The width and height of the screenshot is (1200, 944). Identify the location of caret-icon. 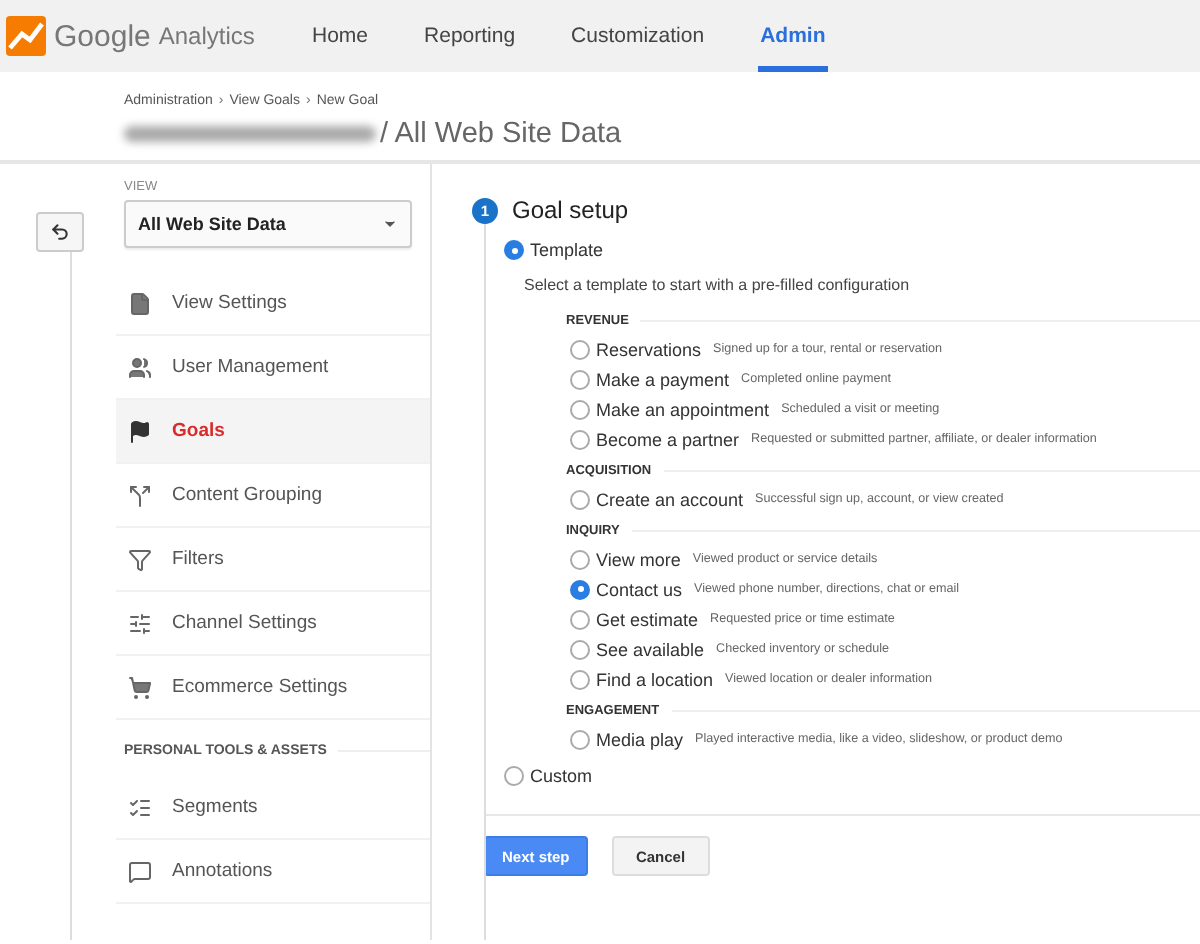
(390, 224).